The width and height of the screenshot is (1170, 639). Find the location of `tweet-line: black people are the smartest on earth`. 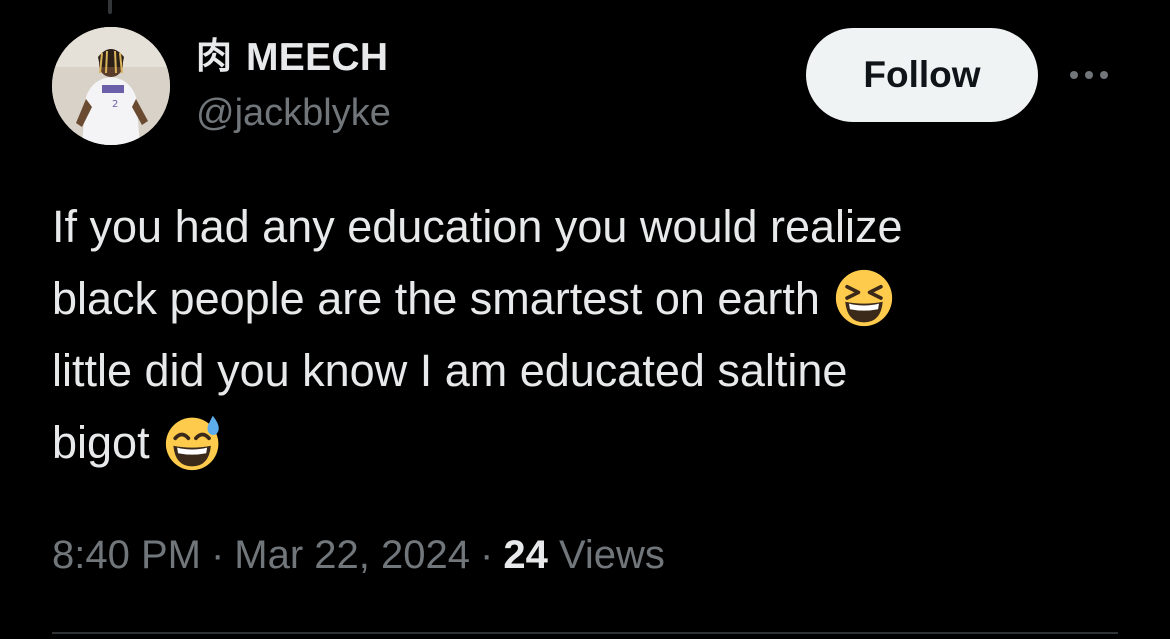

tweet-line: black people are the smartest on earth is located at coordinates (582, 299).